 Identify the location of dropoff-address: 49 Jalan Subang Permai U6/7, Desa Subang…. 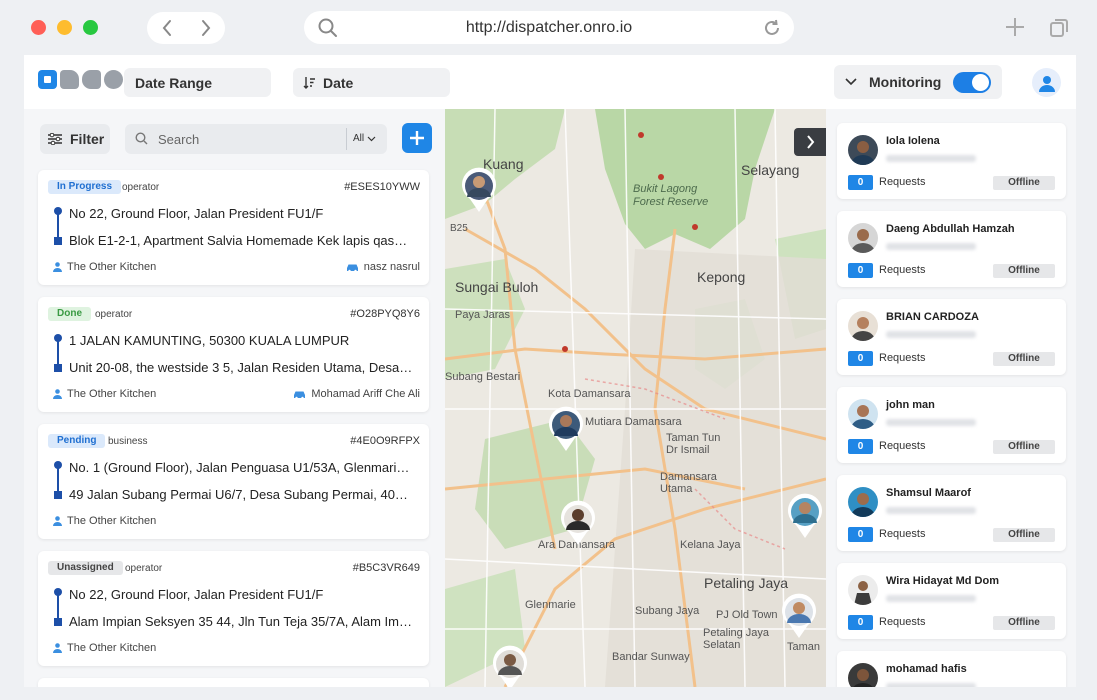
(241, 494).